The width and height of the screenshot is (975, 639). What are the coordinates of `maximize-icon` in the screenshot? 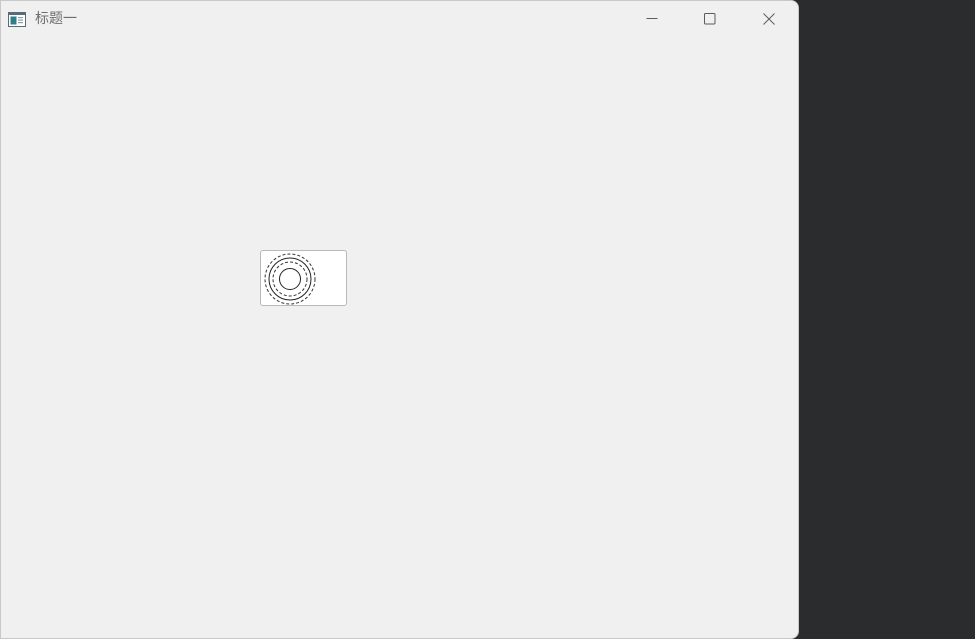 It's located at (710, 19).